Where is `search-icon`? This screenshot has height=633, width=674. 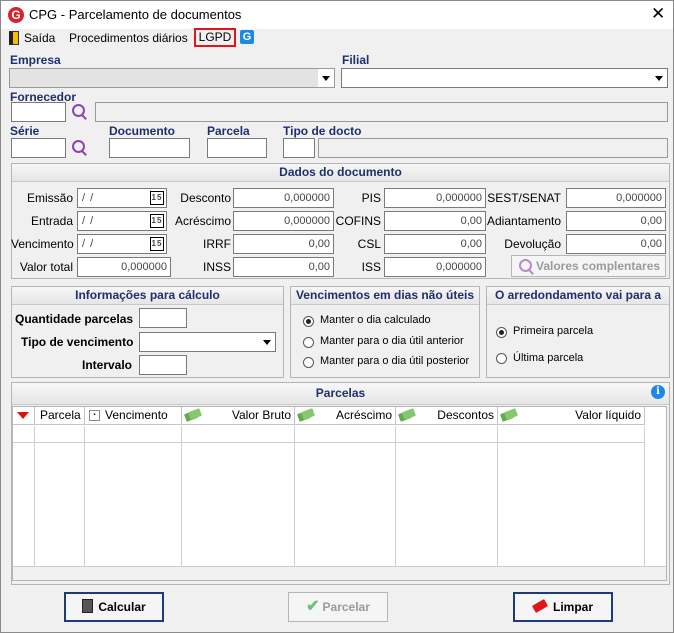 search-icon is located at coordinates (527, 267).